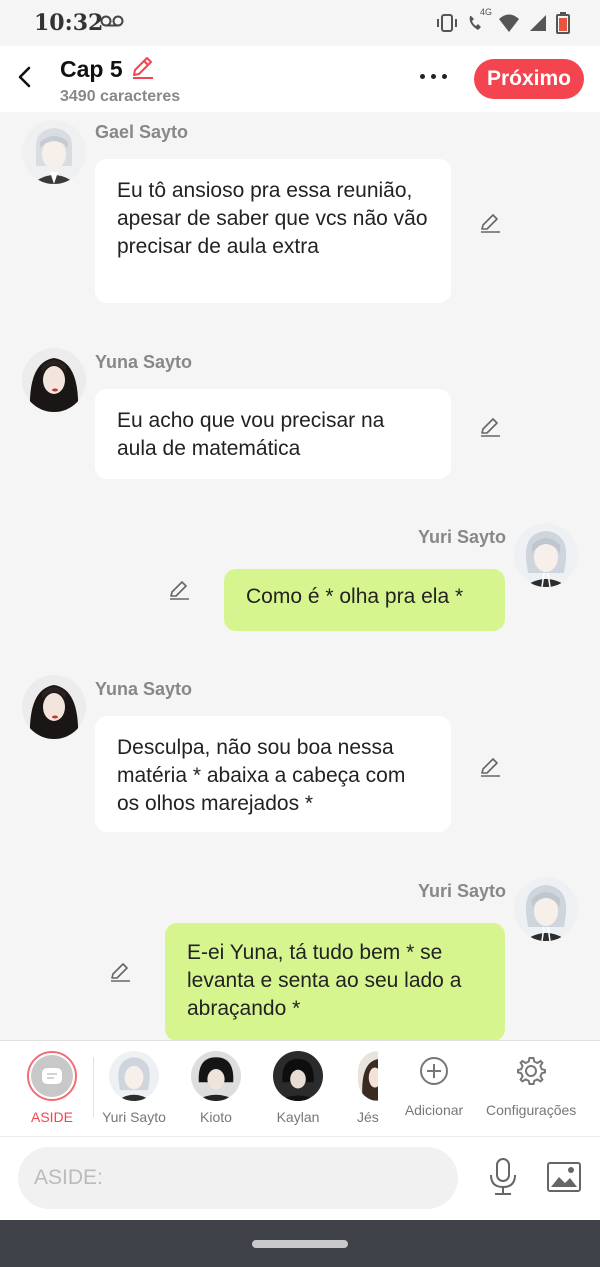  I want to click on gear-icon, so click(531, 1071).